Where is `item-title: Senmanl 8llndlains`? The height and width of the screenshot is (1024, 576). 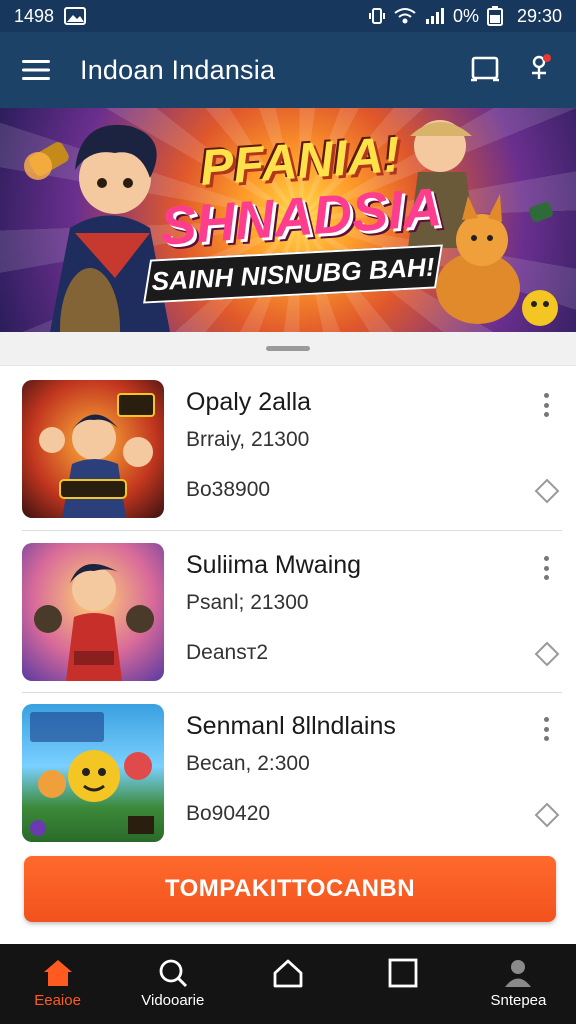
item-title: Senmanl 8llndlains is located at coordinates (291, 726).